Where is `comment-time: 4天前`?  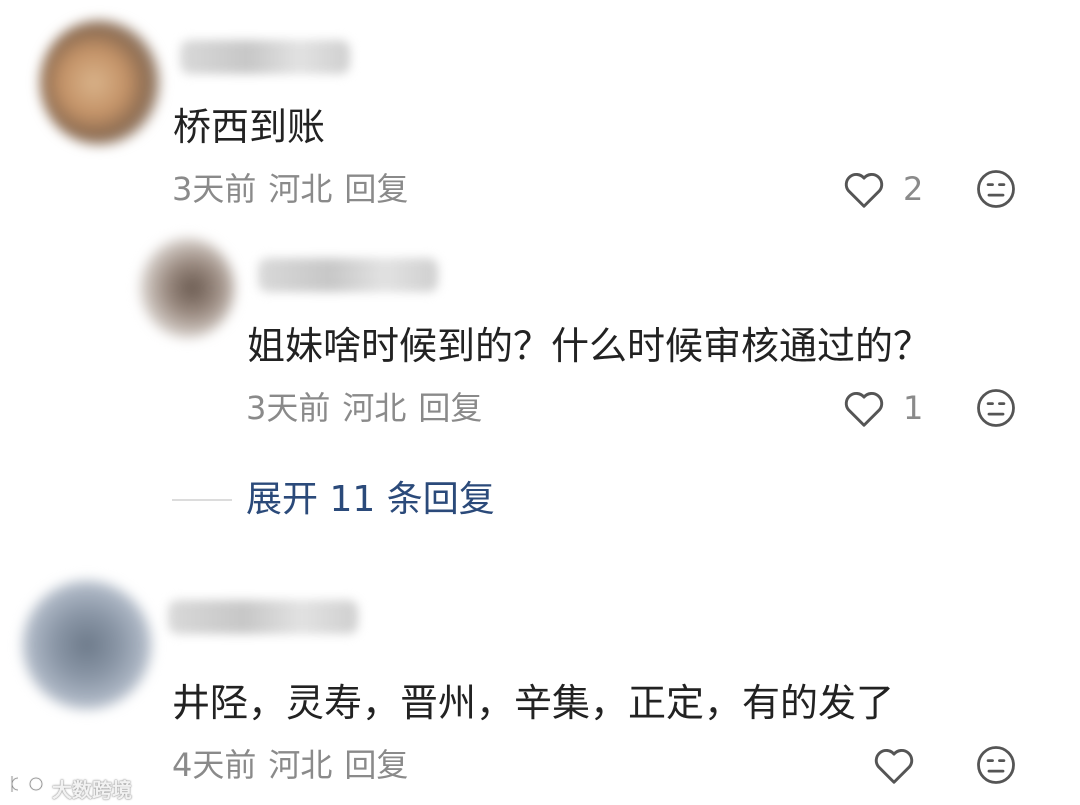 comment-time: 4天前 is located at coordinates (214, 765).